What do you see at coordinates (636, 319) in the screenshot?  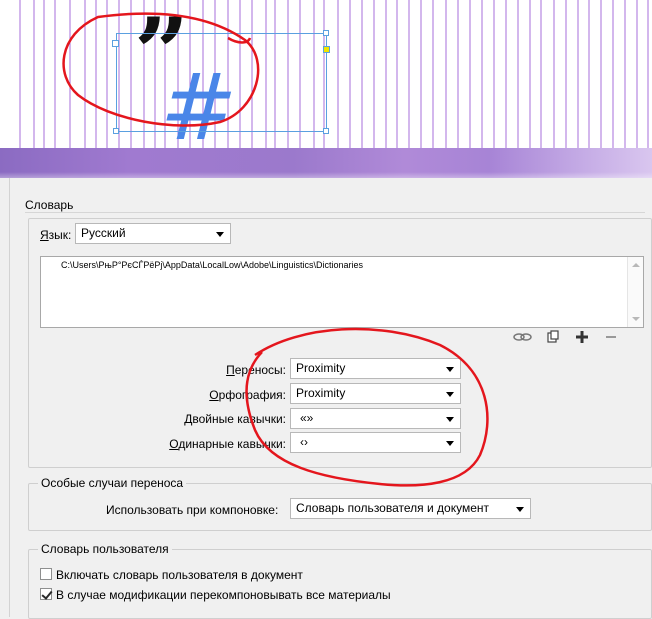 I see `scroll-down-icon` at bounding box center [636, 319].